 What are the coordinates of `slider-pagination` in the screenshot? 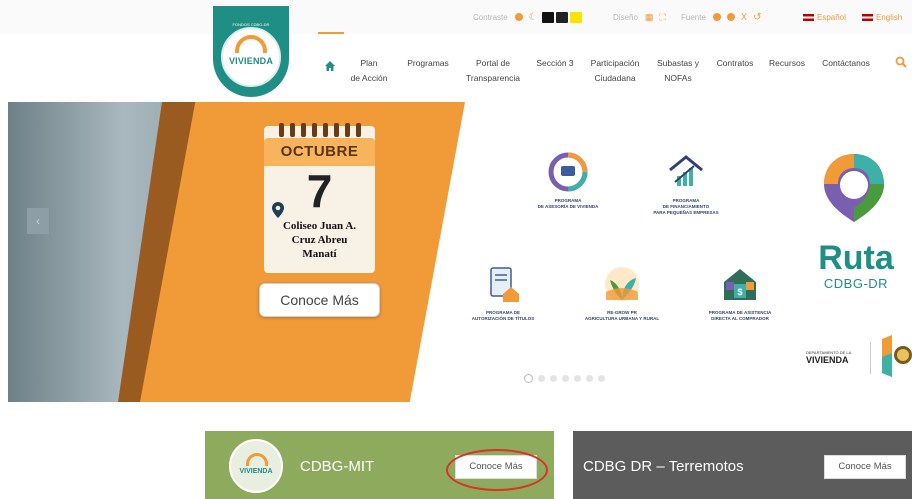 It's located at (564, 378).